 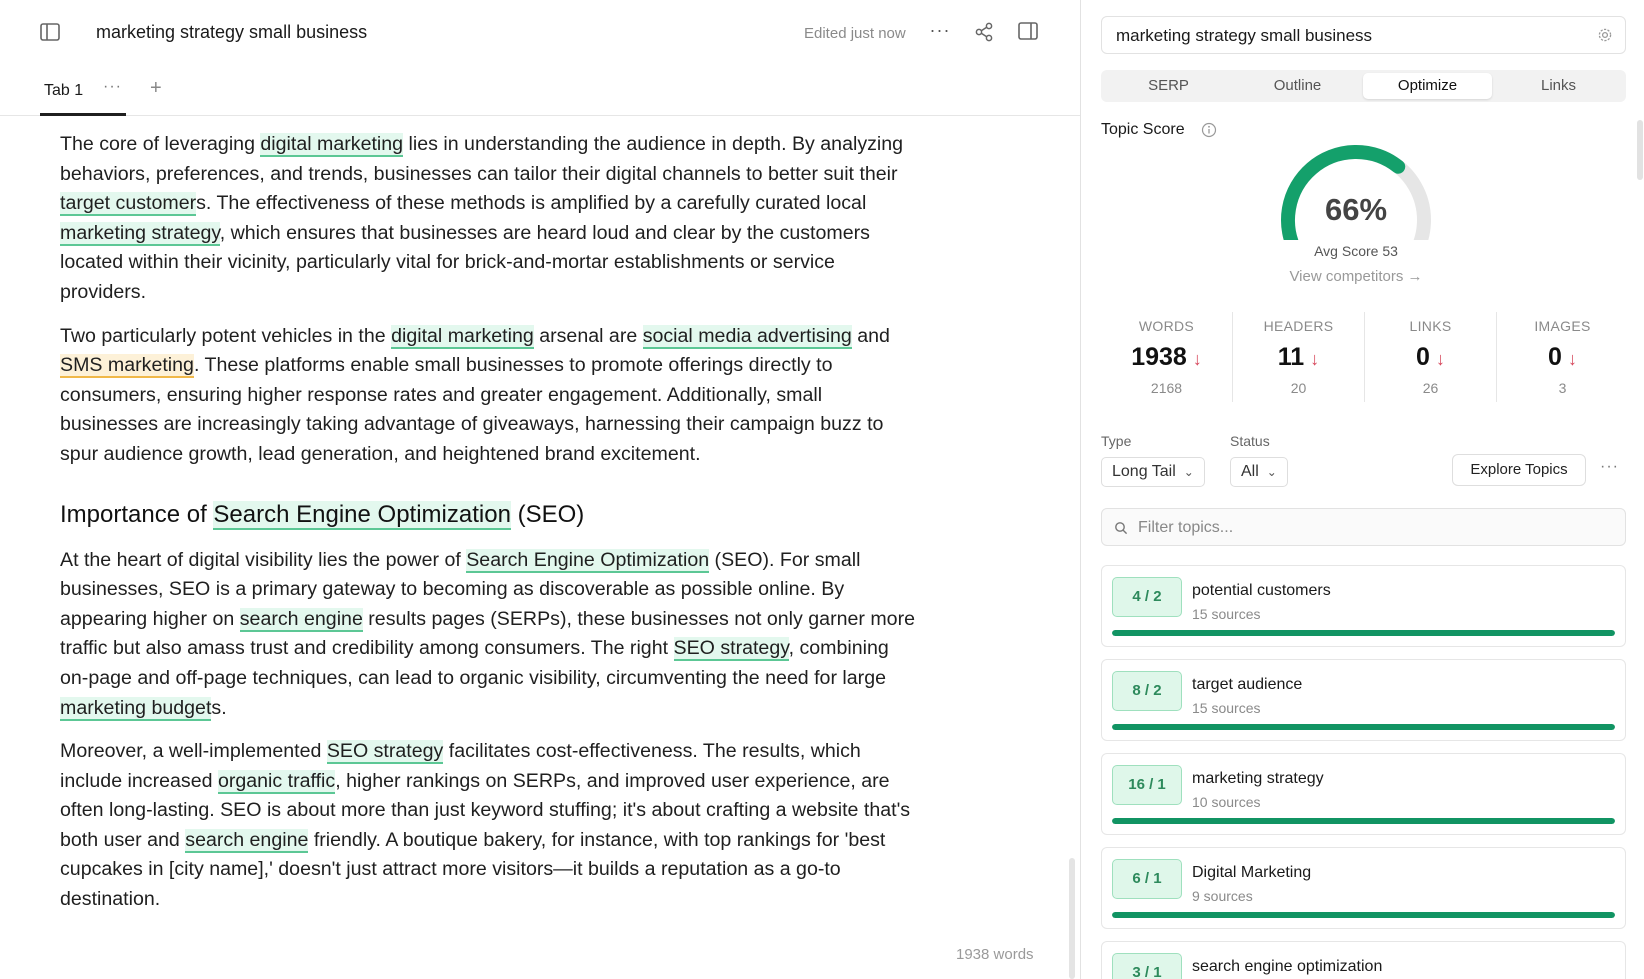 What do you see at coordinates (1287, 966) in the screenshot?
I see `topic-name: search engine optimization` at bounding box center [1287, 966].